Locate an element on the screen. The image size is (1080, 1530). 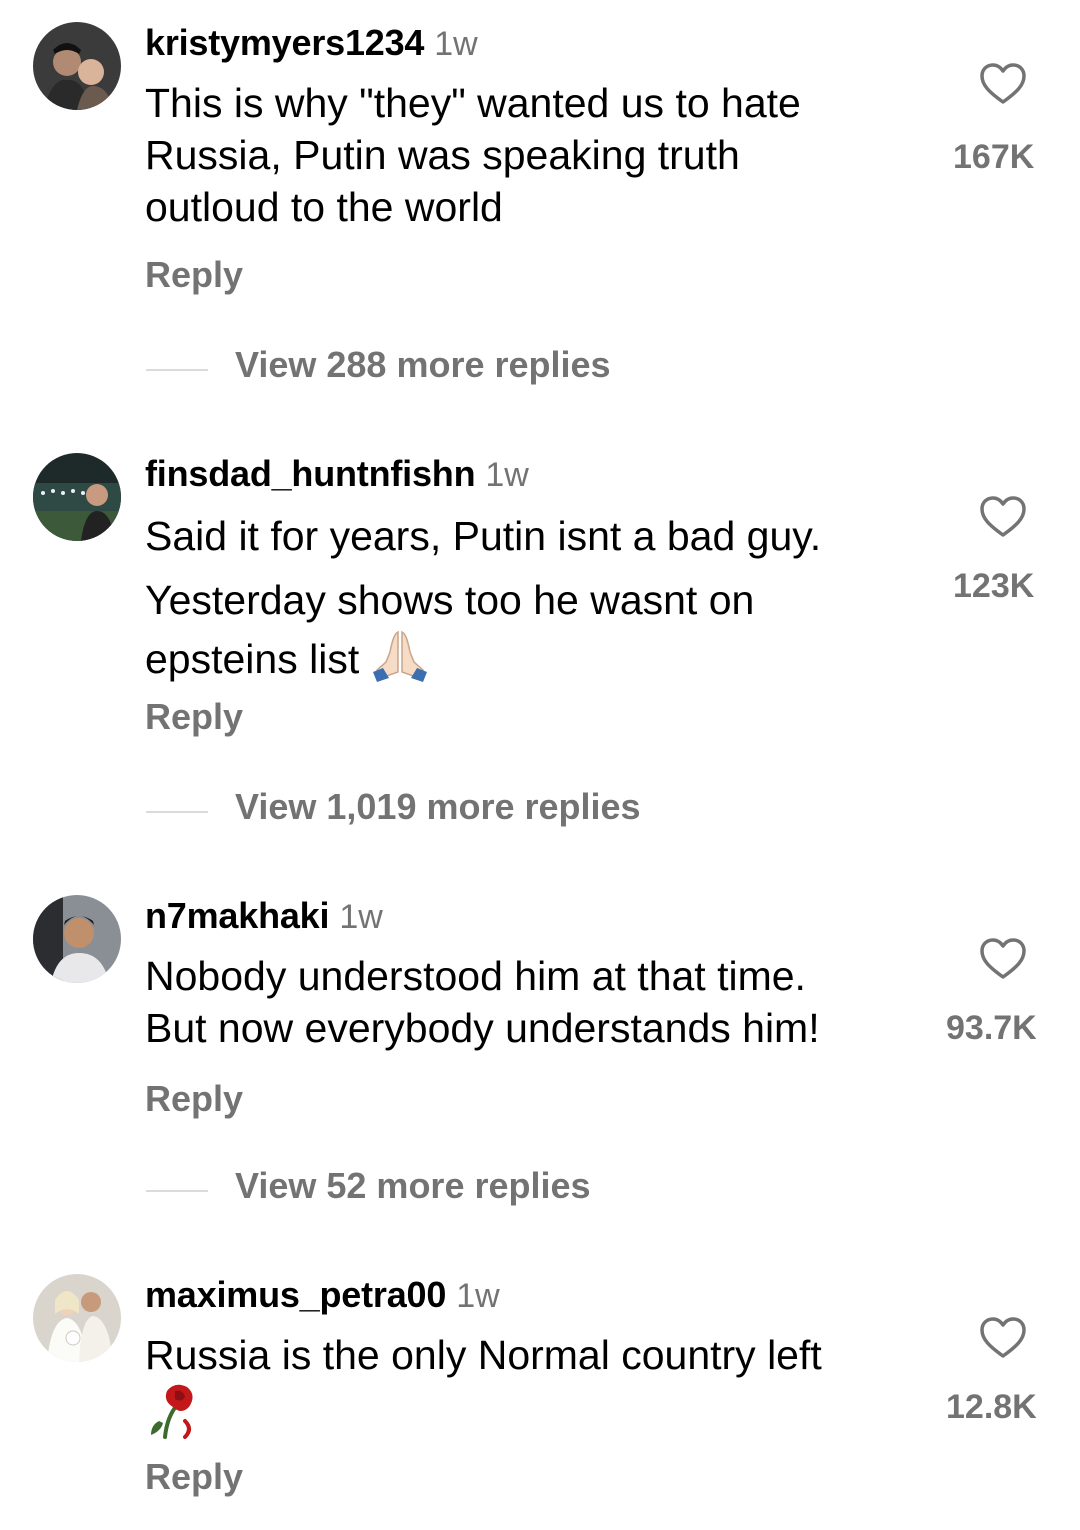
comment-header: maximus_petra00 1w is located at coordinates (322, 1295).